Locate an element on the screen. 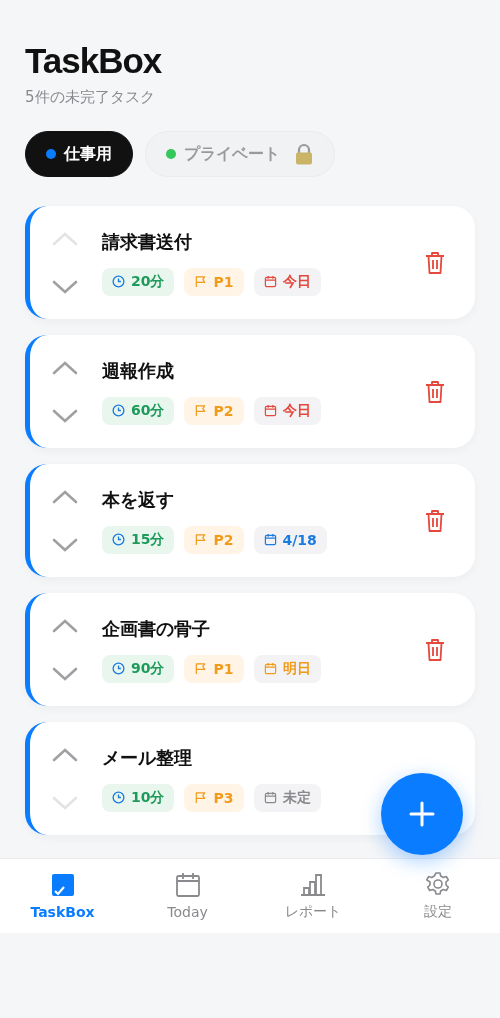  due-date-tag: 4/18 is located at coordinates (290, 539).